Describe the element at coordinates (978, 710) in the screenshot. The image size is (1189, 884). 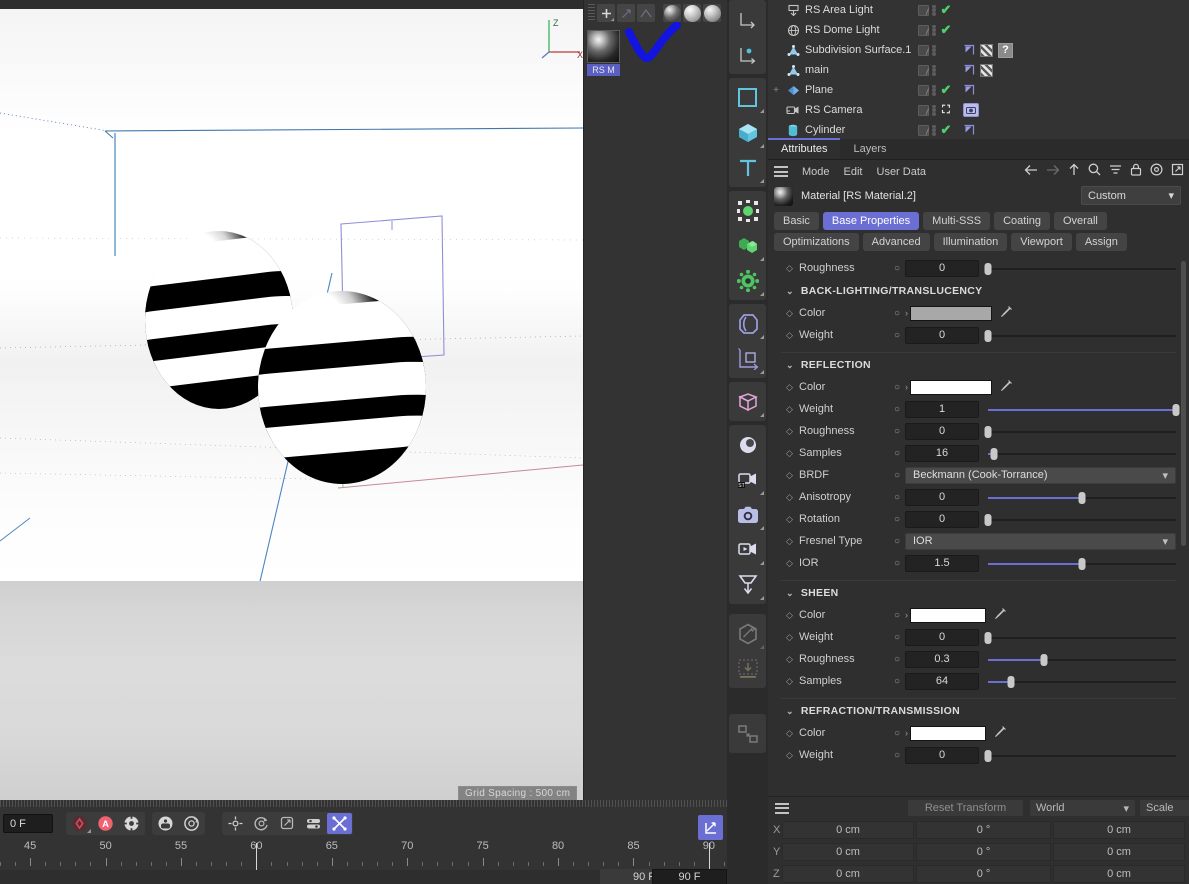
I see `section-header: ⌄ REFRACTION/TRANSMISSION` at that location.